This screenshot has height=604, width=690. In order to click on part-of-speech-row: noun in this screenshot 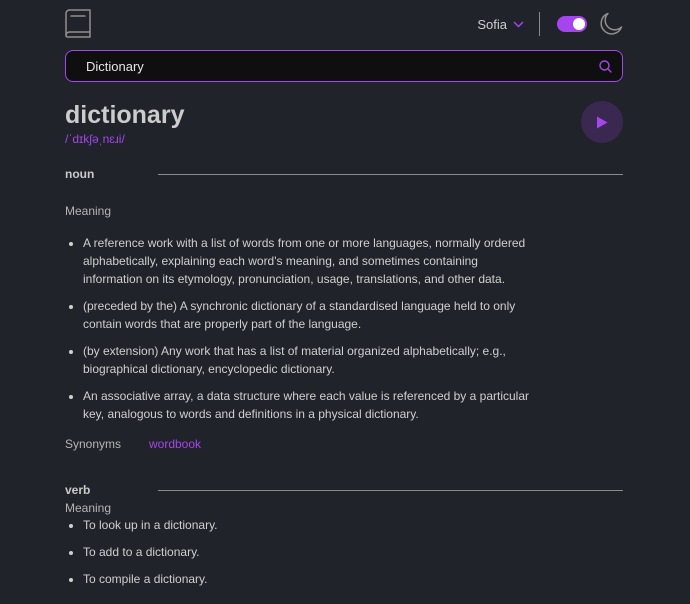, I will do `click(344, 174)`.